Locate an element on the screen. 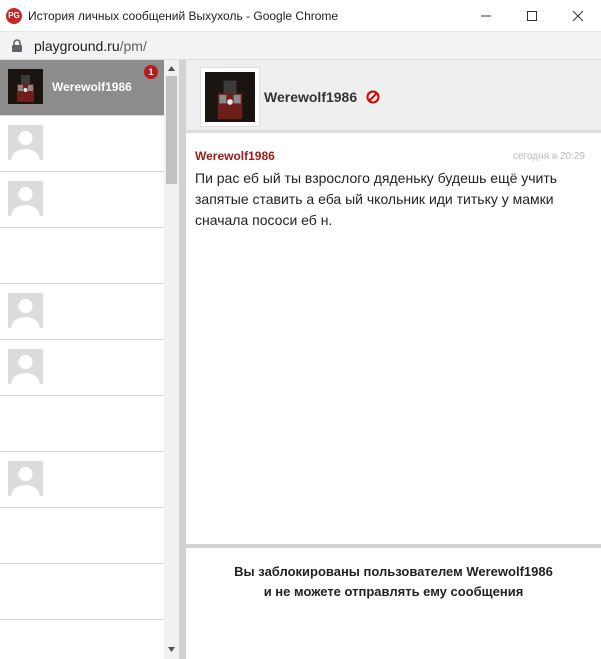 The image size is (601, 659). maximize-button is located at coordinates (532, 16).